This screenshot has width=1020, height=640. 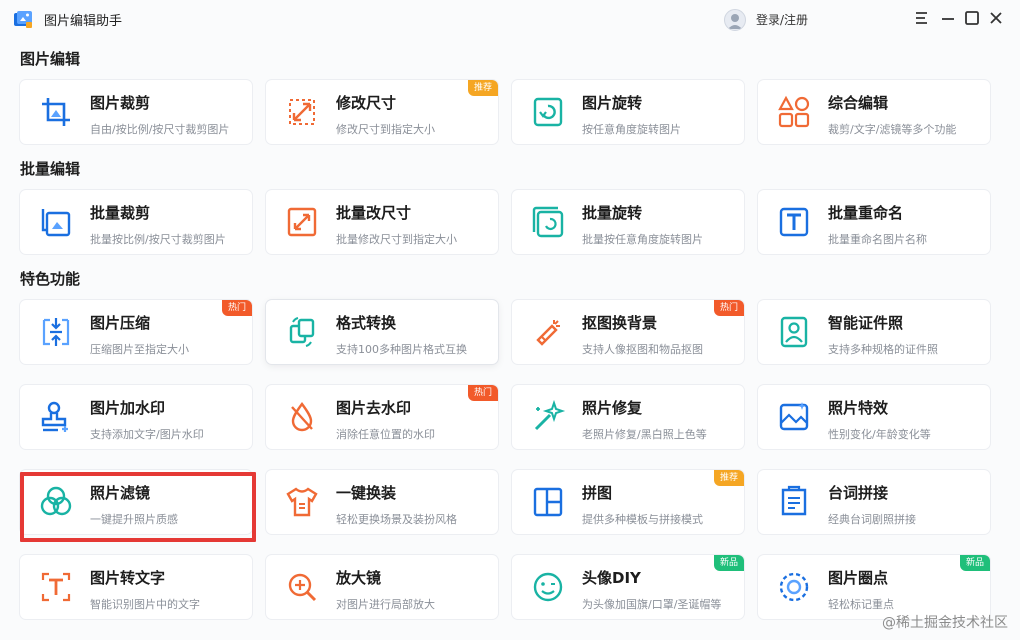 I want to click on batch-rotate-icon, so click(x=548, y=222).